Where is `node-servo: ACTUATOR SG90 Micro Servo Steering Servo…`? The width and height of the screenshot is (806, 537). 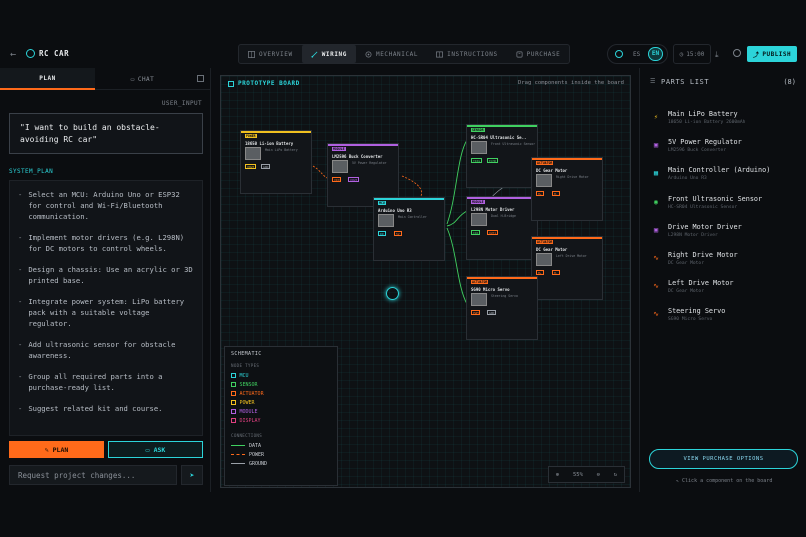
node-servo: ACTUATOR SG90 Micro Servo Steering Servo… is located at coordinates (502, 308).